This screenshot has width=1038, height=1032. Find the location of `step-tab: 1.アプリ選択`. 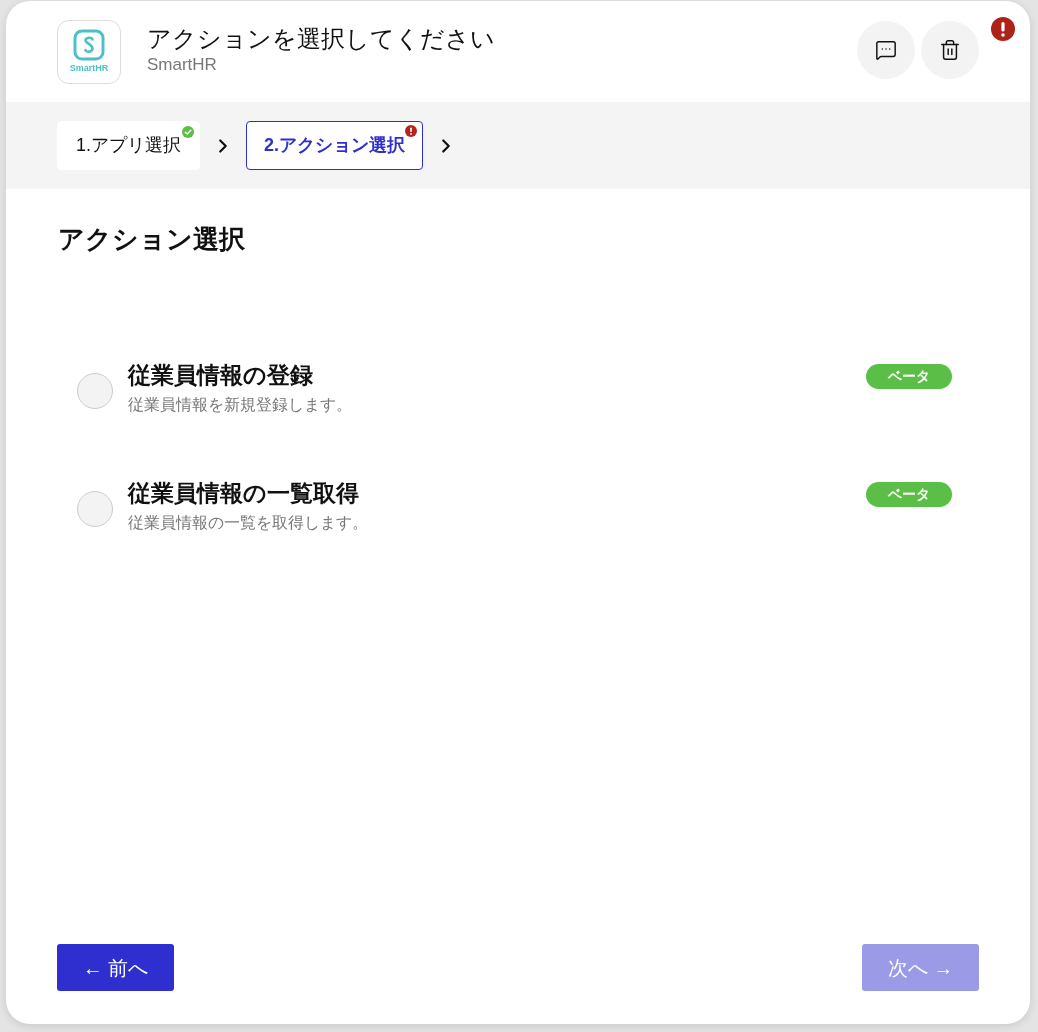

step-tab: 1.アプリ選択 is located at coordinates (128, 145).